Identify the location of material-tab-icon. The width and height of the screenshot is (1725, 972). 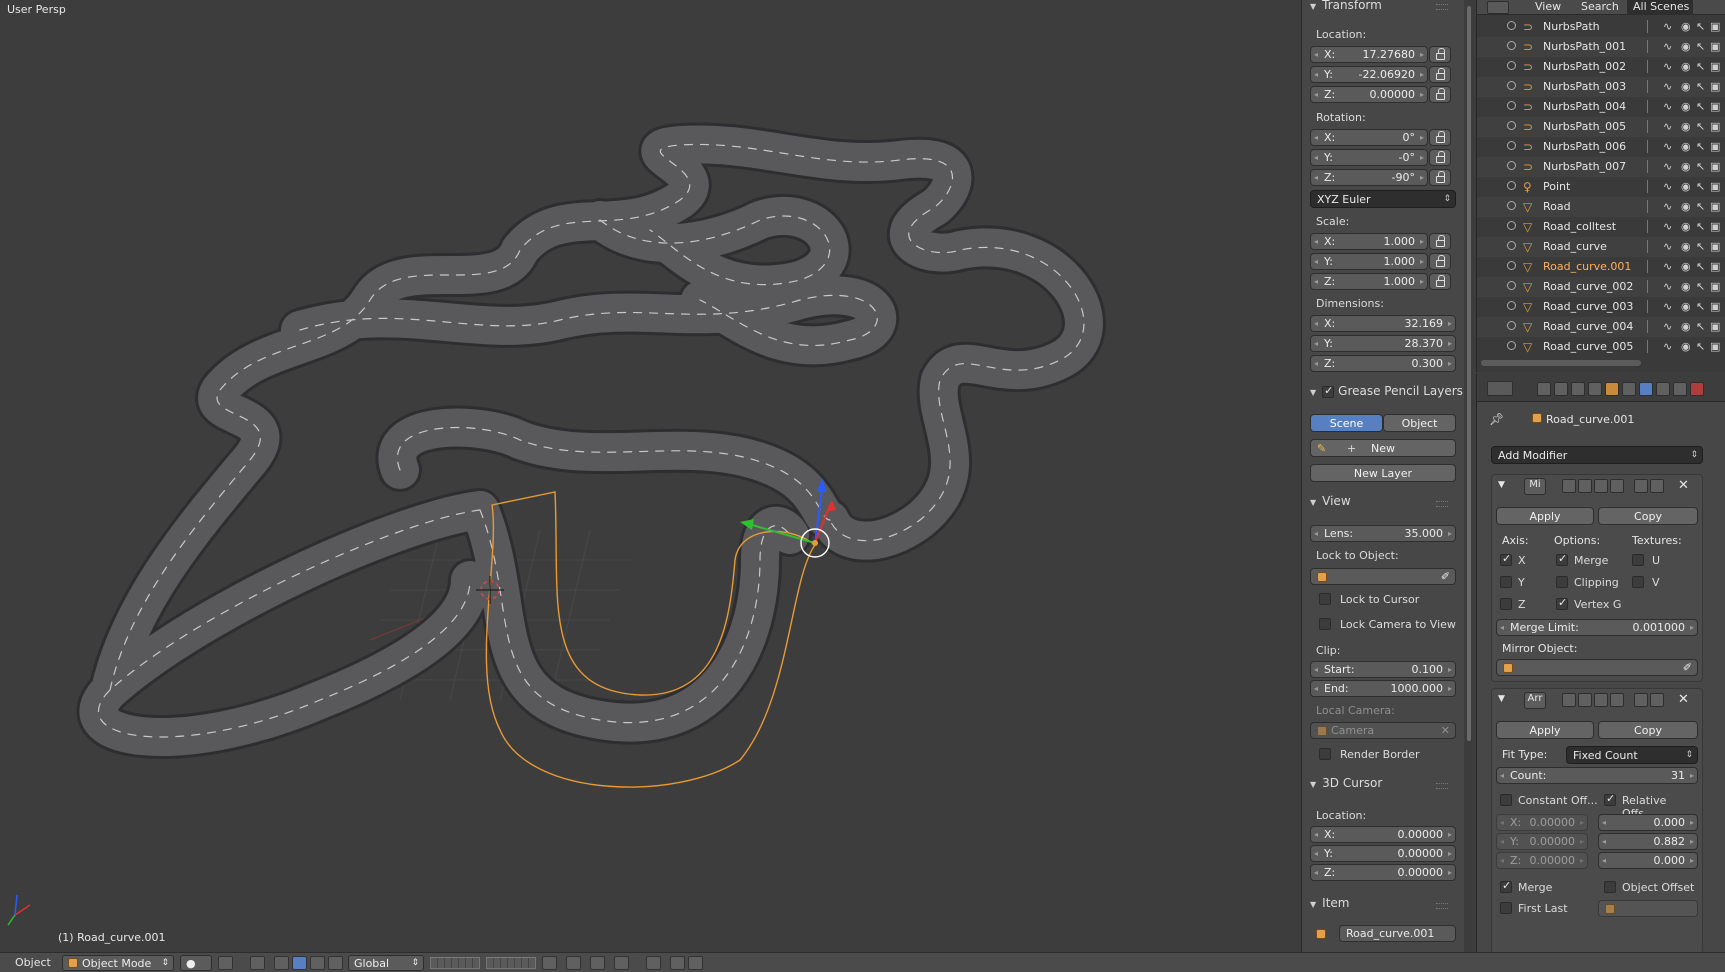
(1680, 389).